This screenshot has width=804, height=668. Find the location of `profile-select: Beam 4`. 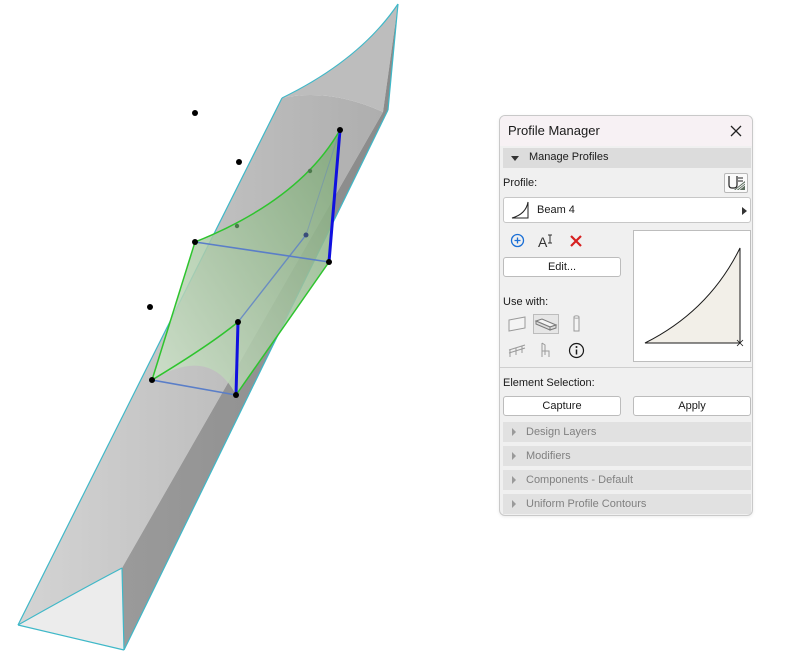

profile-select: Beam 4 is located at coordinates (627, 210).